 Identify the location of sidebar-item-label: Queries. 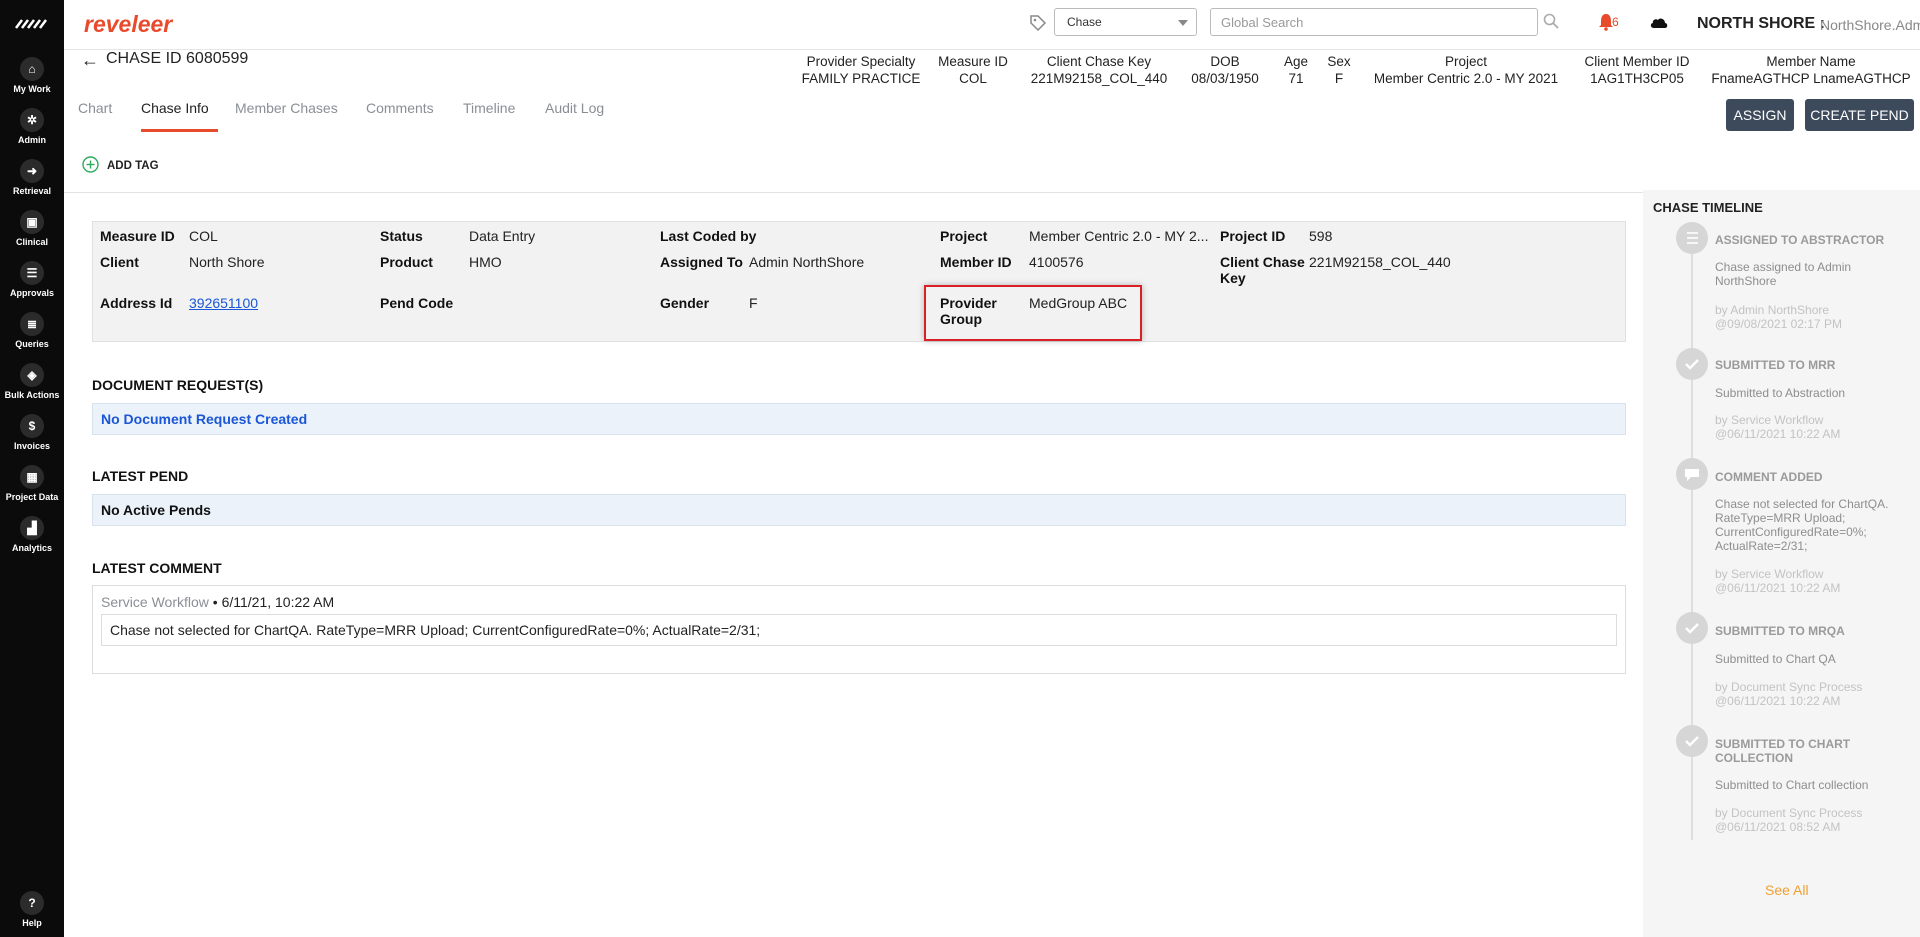
(32, 344).